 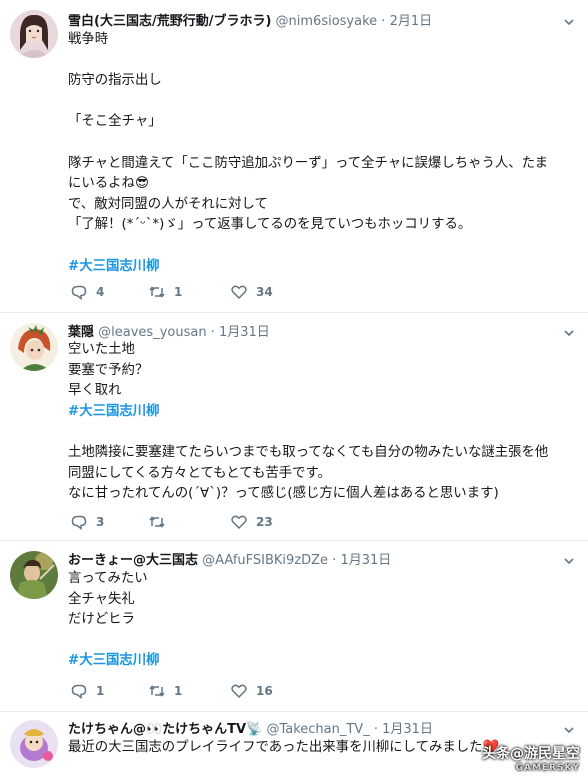 I want to click on retweet-button, so click(x=161, y=522).